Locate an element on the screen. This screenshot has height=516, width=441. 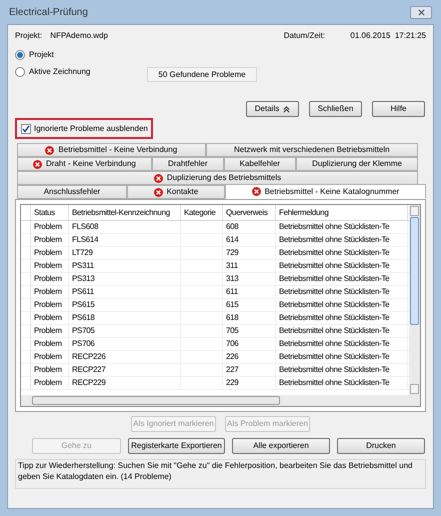
problem-count: 50 Gefundene Probleme is located at coordinates (202, 74).